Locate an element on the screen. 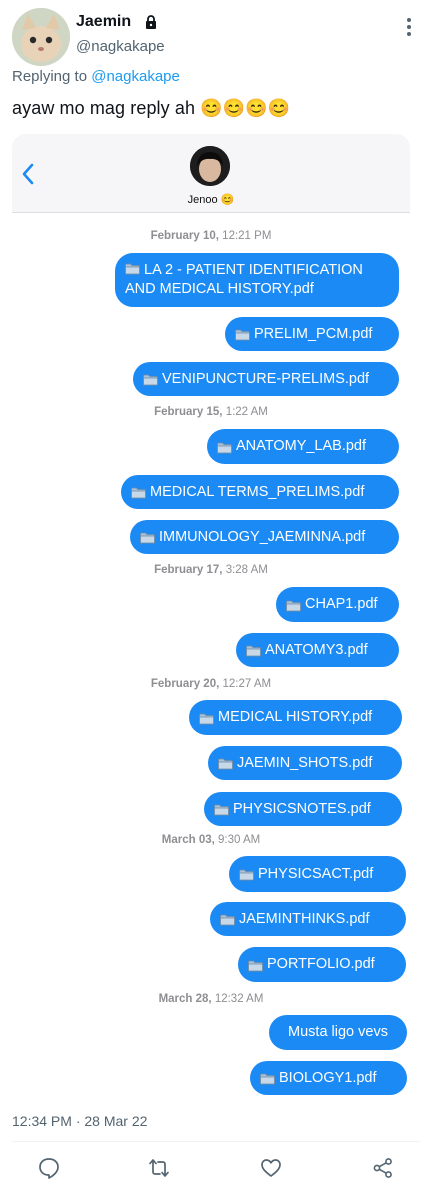 This screenshot has height=1200, width=432. message-text: PRELIM_PCM.pdf is located at coordinates (313, 333).